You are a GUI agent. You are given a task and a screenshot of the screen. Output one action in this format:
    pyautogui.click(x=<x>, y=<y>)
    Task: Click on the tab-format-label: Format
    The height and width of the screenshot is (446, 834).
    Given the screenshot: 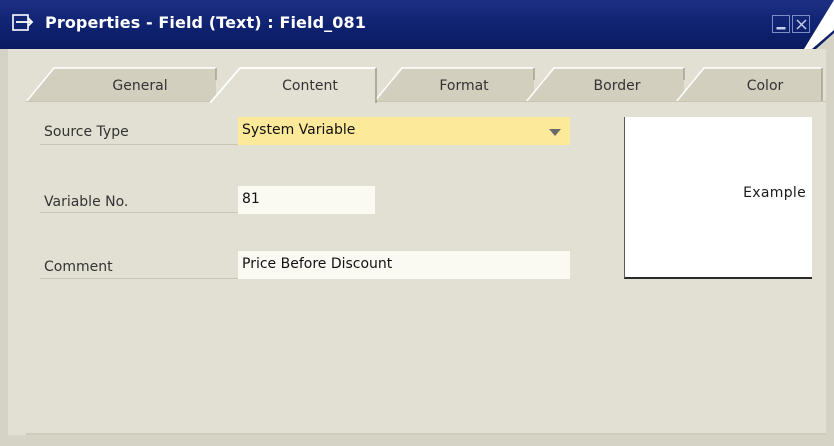 What is the action you would take?
    pyautogui.click(x=464, y=86)
    